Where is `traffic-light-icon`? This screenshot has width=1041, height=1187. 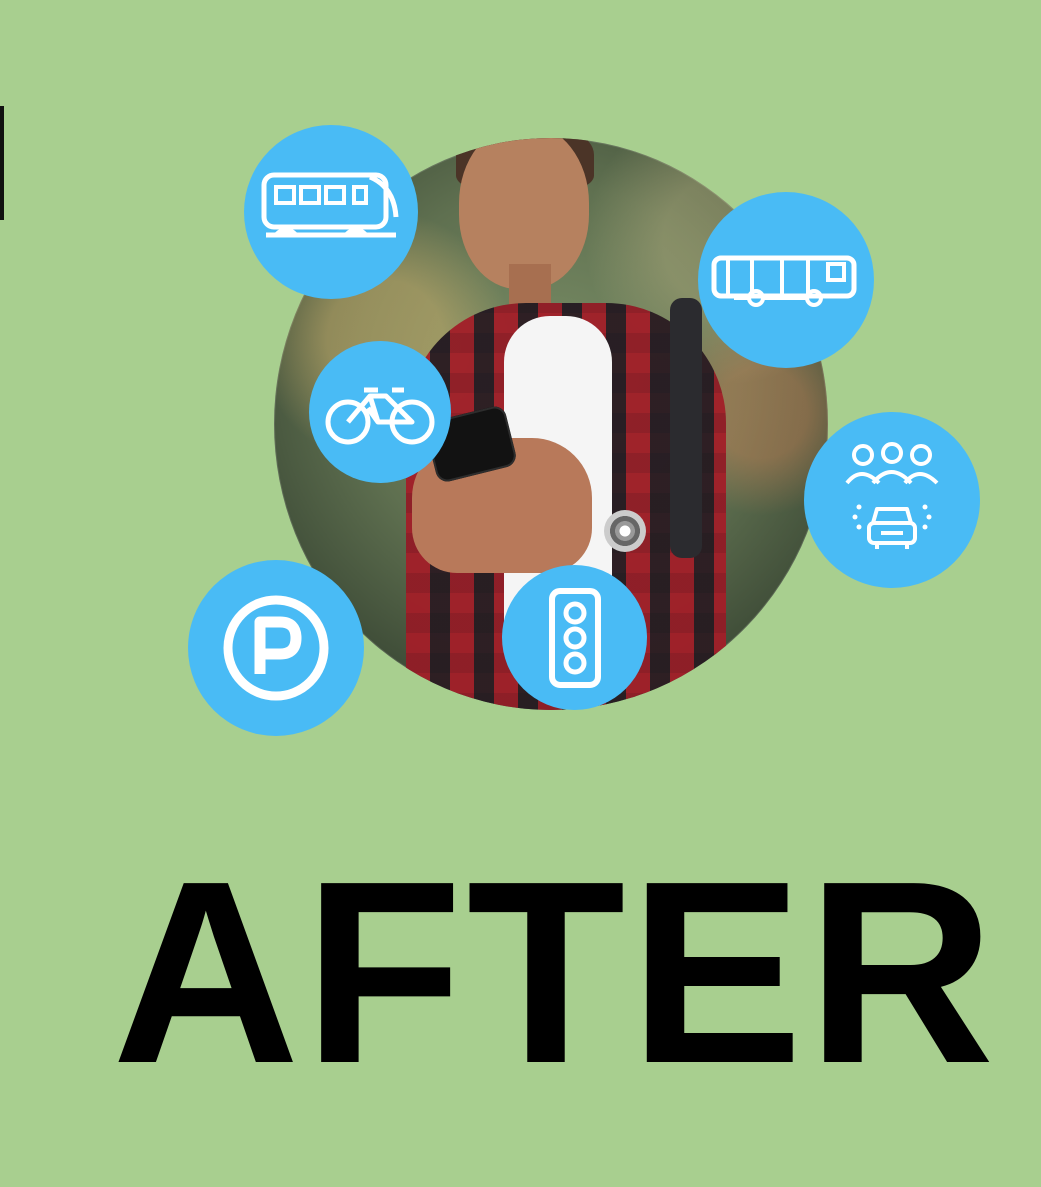
traffic-light-icon is located at coordinates (574, 637).